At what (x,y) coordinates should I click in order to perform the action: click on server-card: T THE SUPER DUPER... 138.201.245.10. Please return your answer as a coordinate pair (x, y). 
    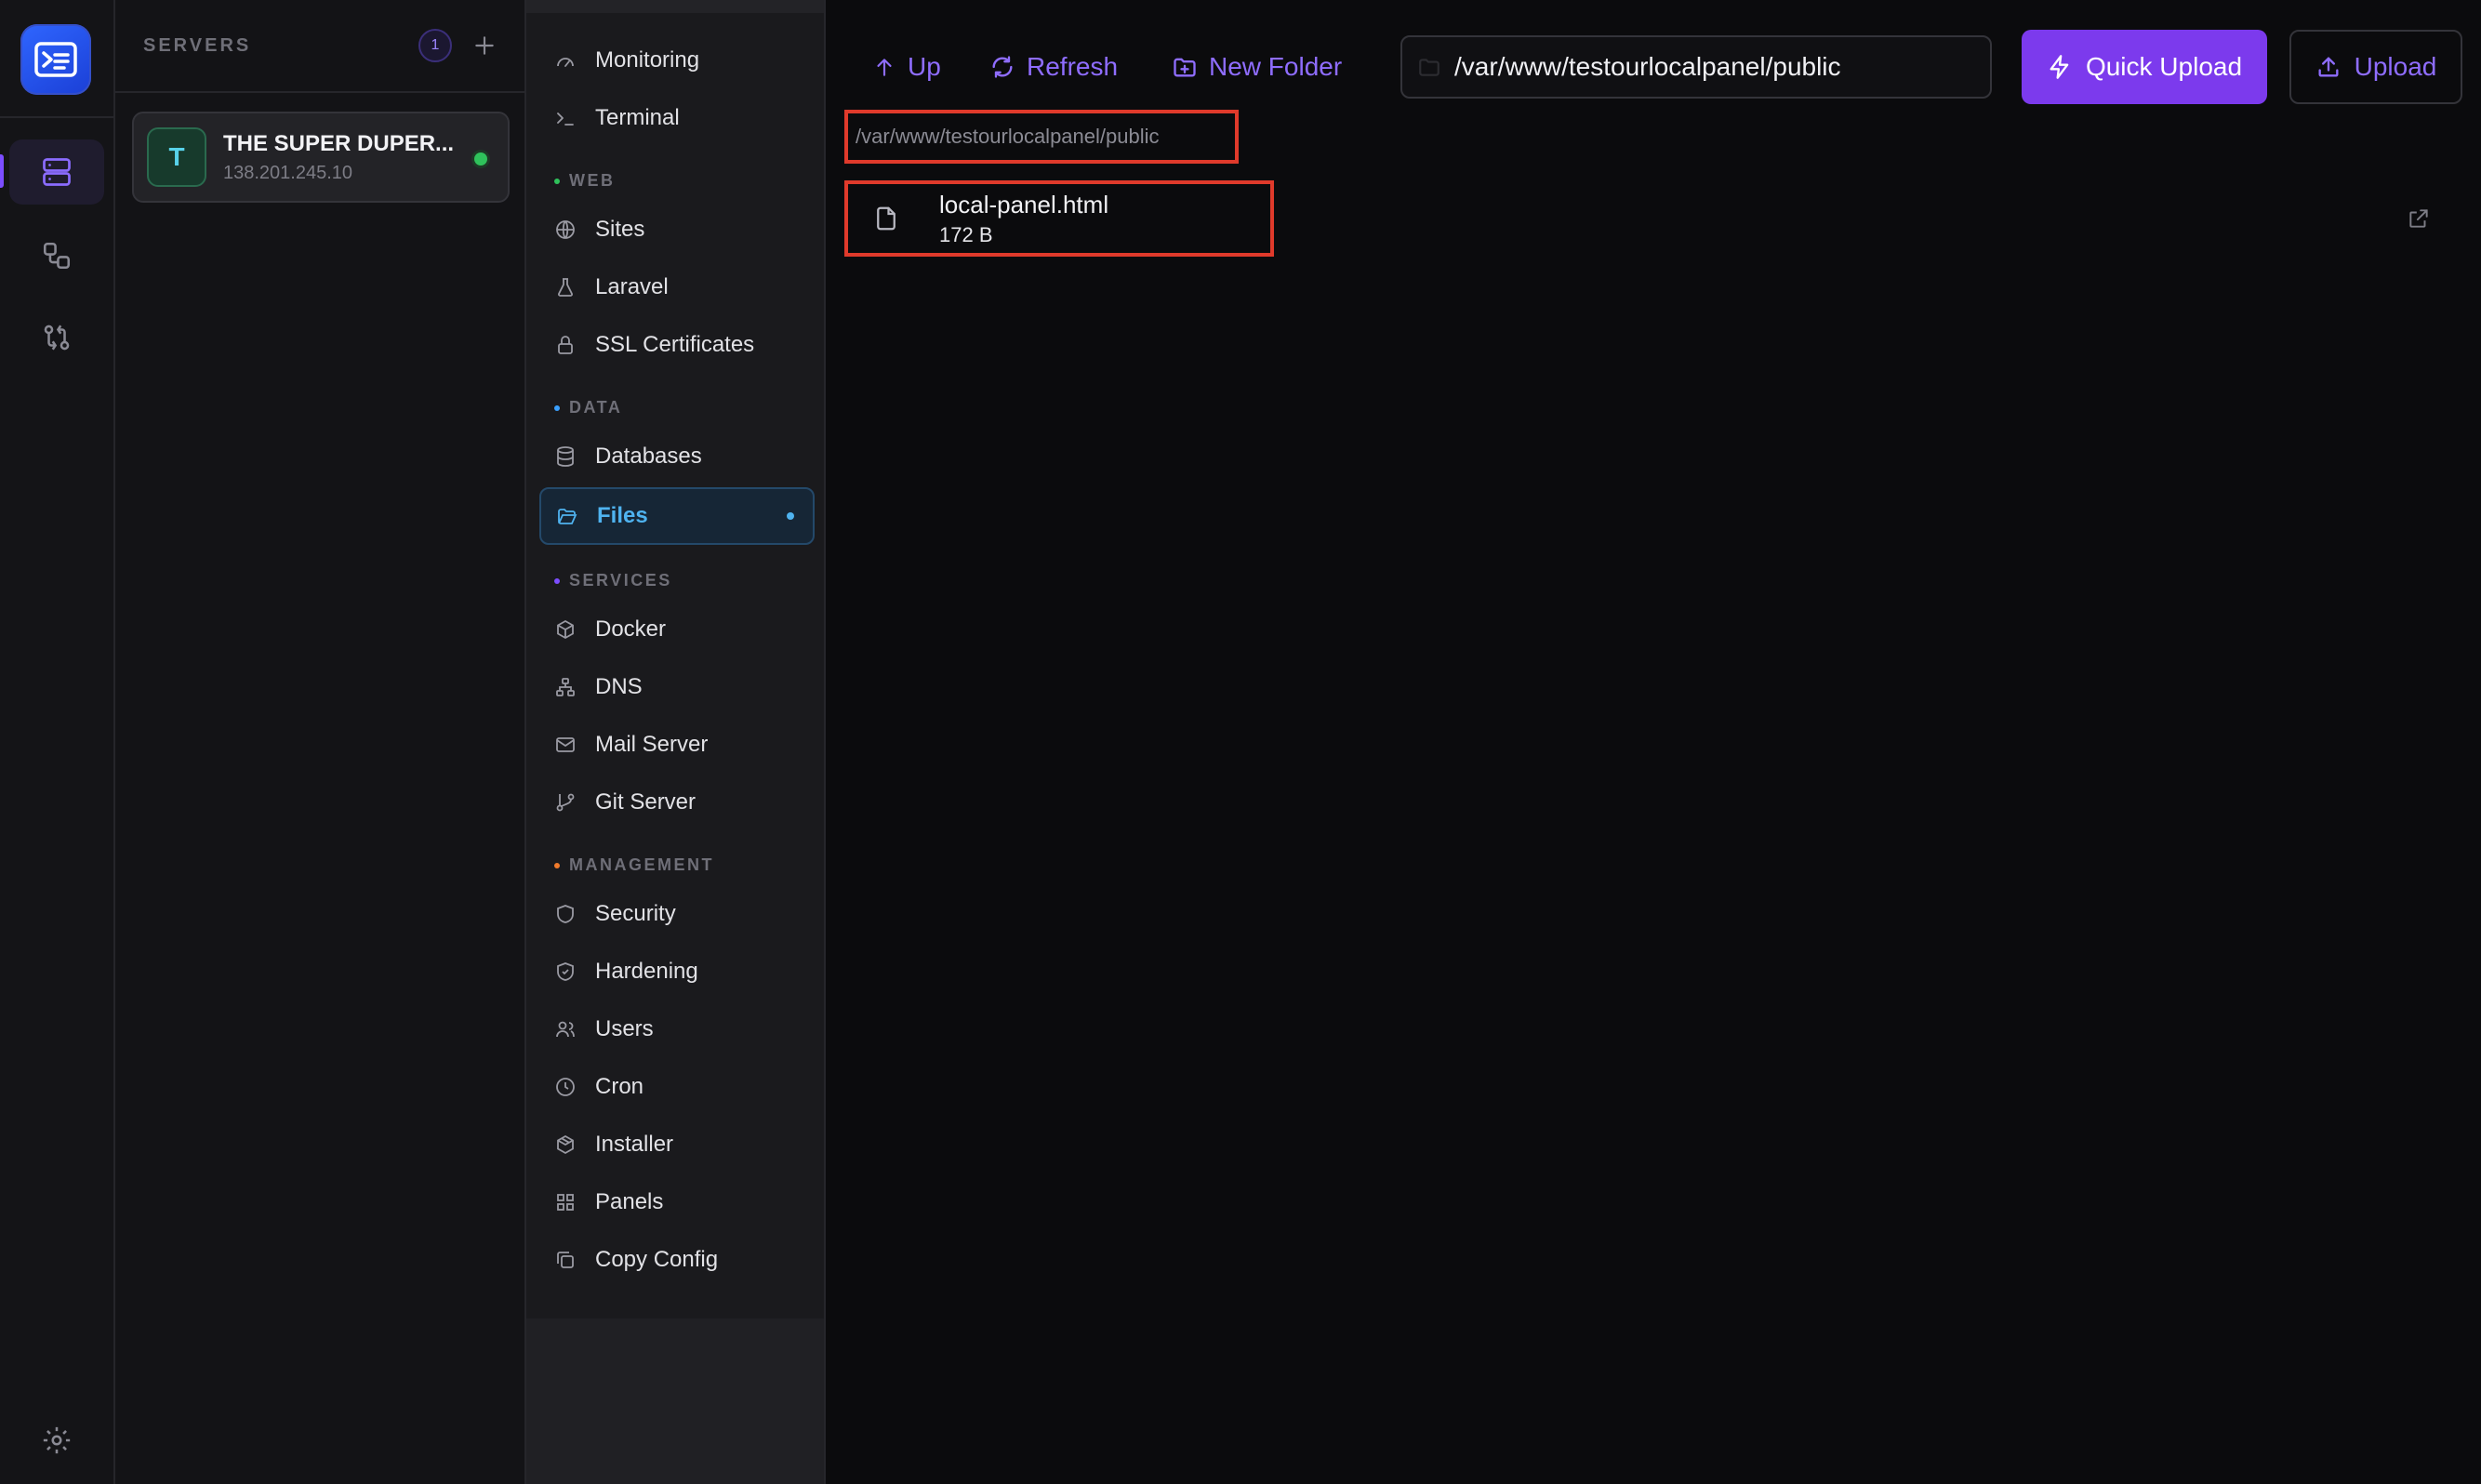
    Looking at the image, I should click on (321, 157).